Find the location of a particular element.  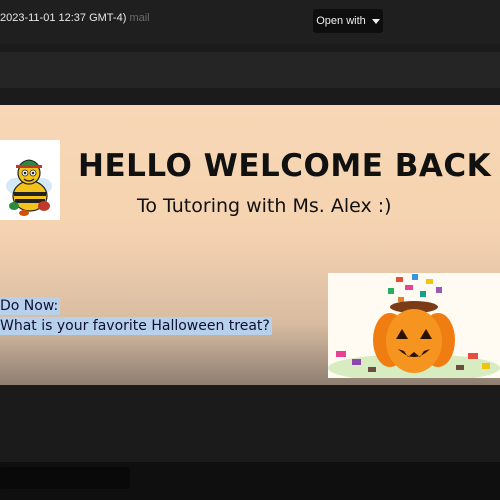

open-with-label: Open with is located at coordinates (341, 21).